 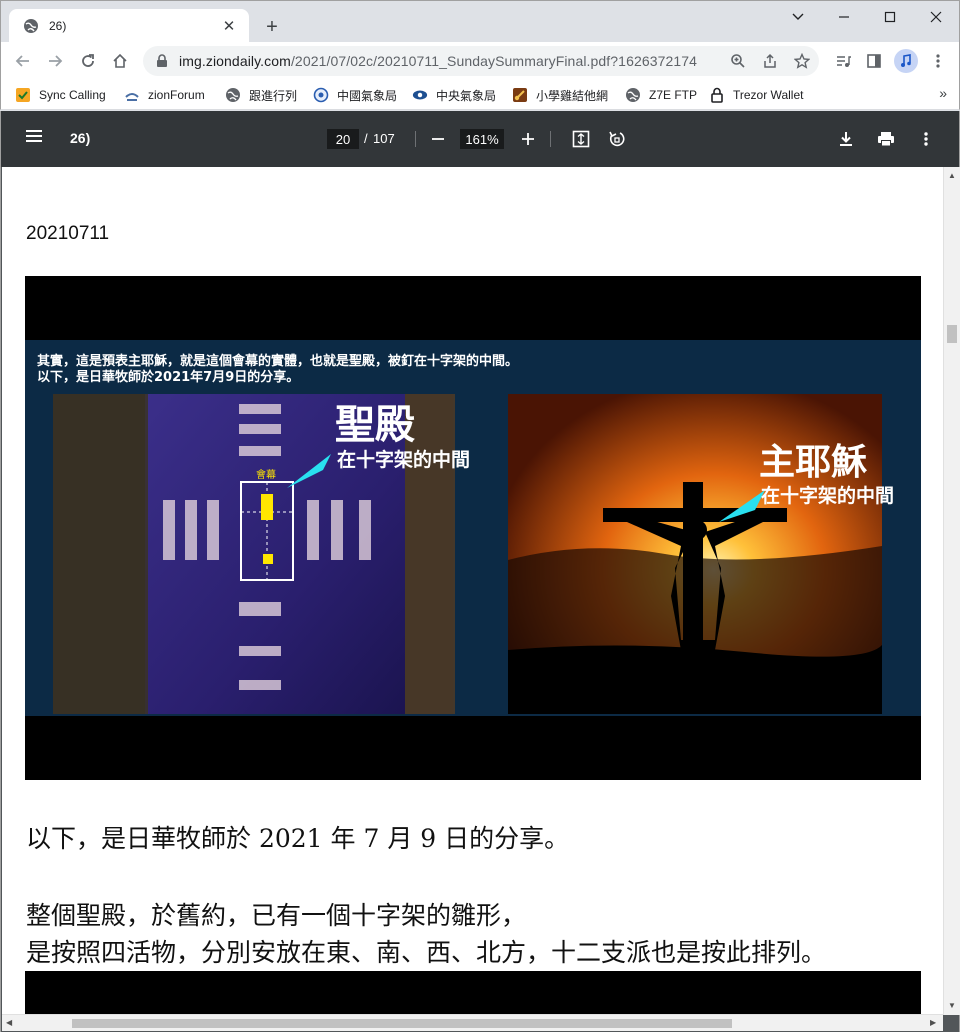 What do you see at coordinates (572, 95) in the screenshot?
I see `bookmark-label: 小學雞結他網` at bounding box center [572, 95].